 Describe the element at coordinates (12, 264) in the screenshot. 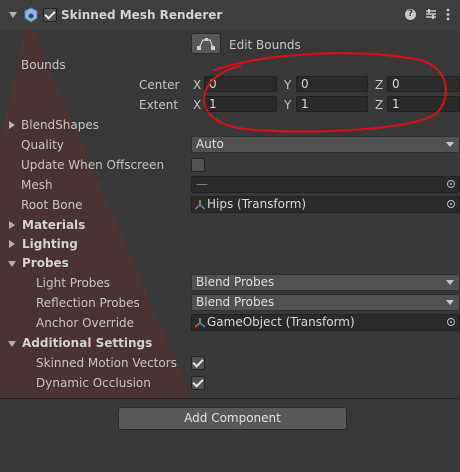

I see `probes-foldout-arrow` at that location.